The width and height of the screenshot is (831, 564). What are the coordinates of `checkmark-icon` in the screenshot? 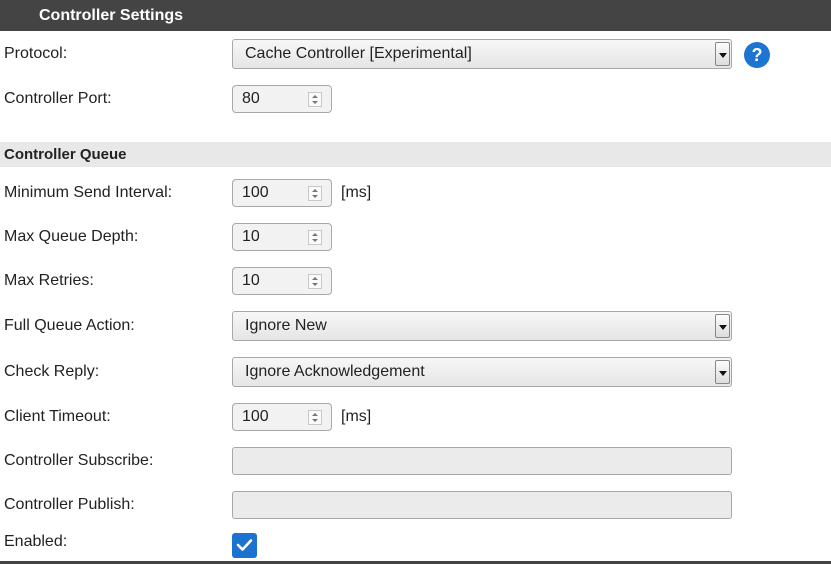 It's located at (244, 545).